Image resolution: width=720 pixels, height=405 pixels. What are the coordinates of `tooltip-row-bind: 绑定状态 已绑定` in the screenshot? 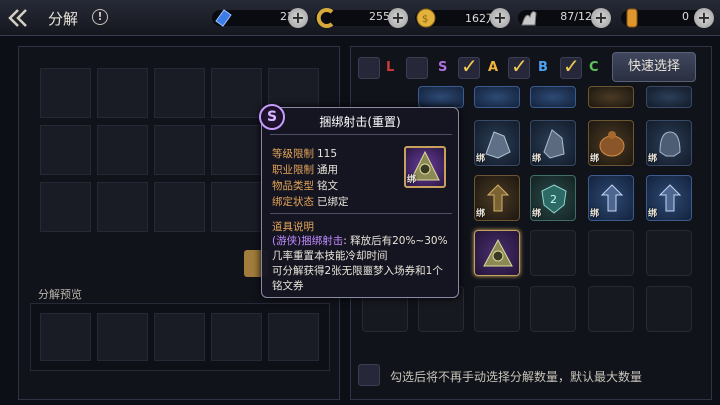 It's located at (310, 201).